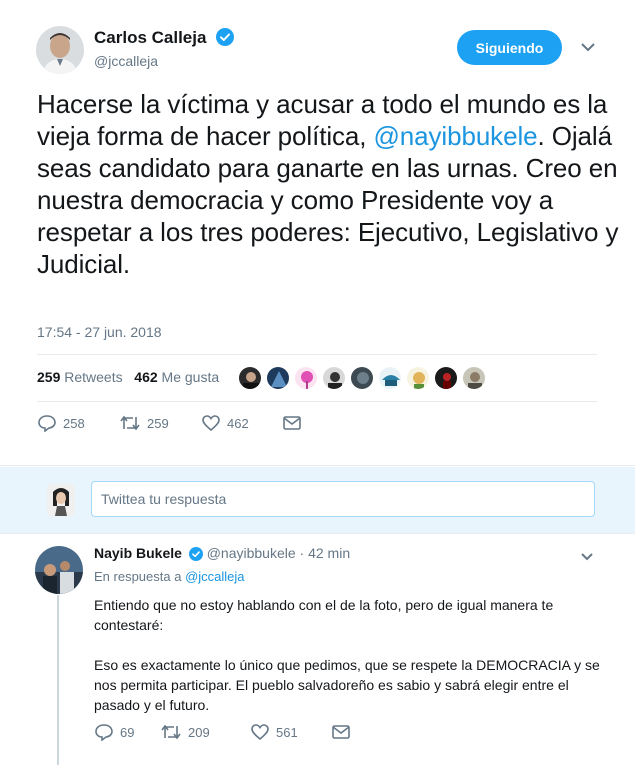 The image size is (635, 765). What do you see at coordinates (287, 732) in the screenshot?
I see `like-count: 561` at bounding box center [287, 732].